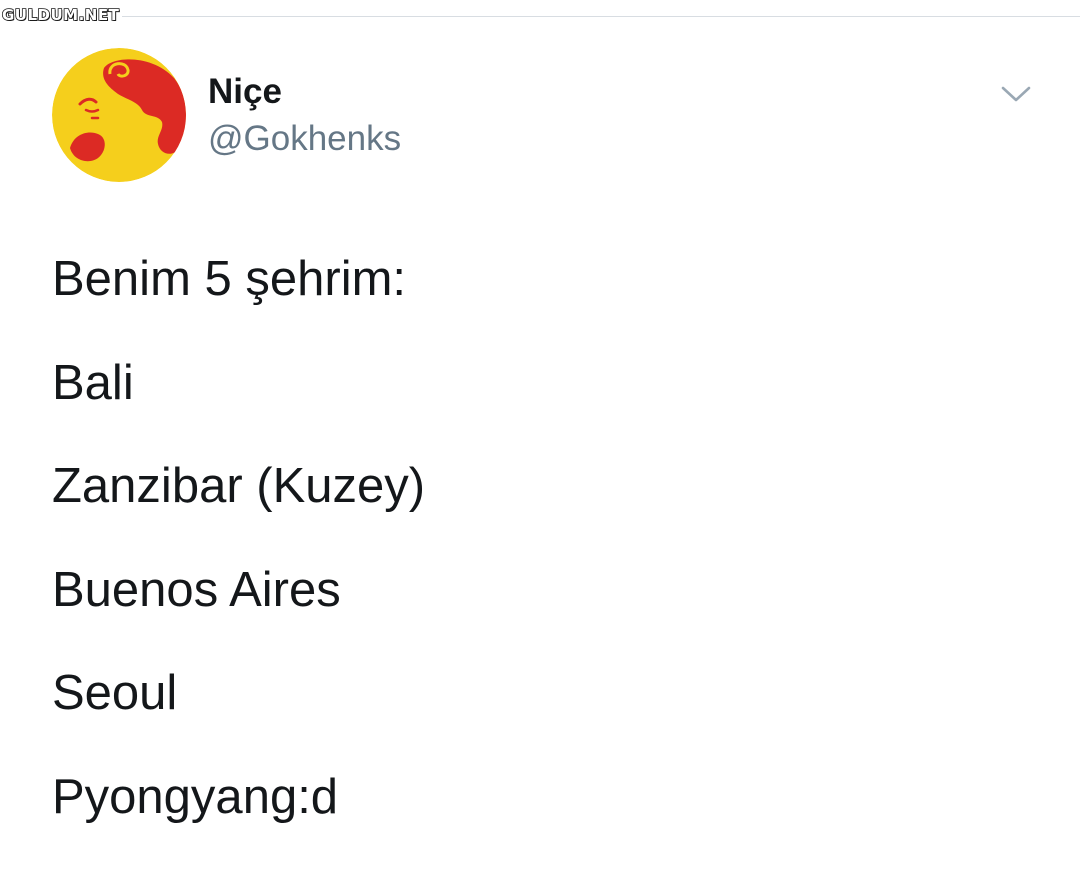  I want to click on user-handle: @Gokhenks, so click(304, 139).